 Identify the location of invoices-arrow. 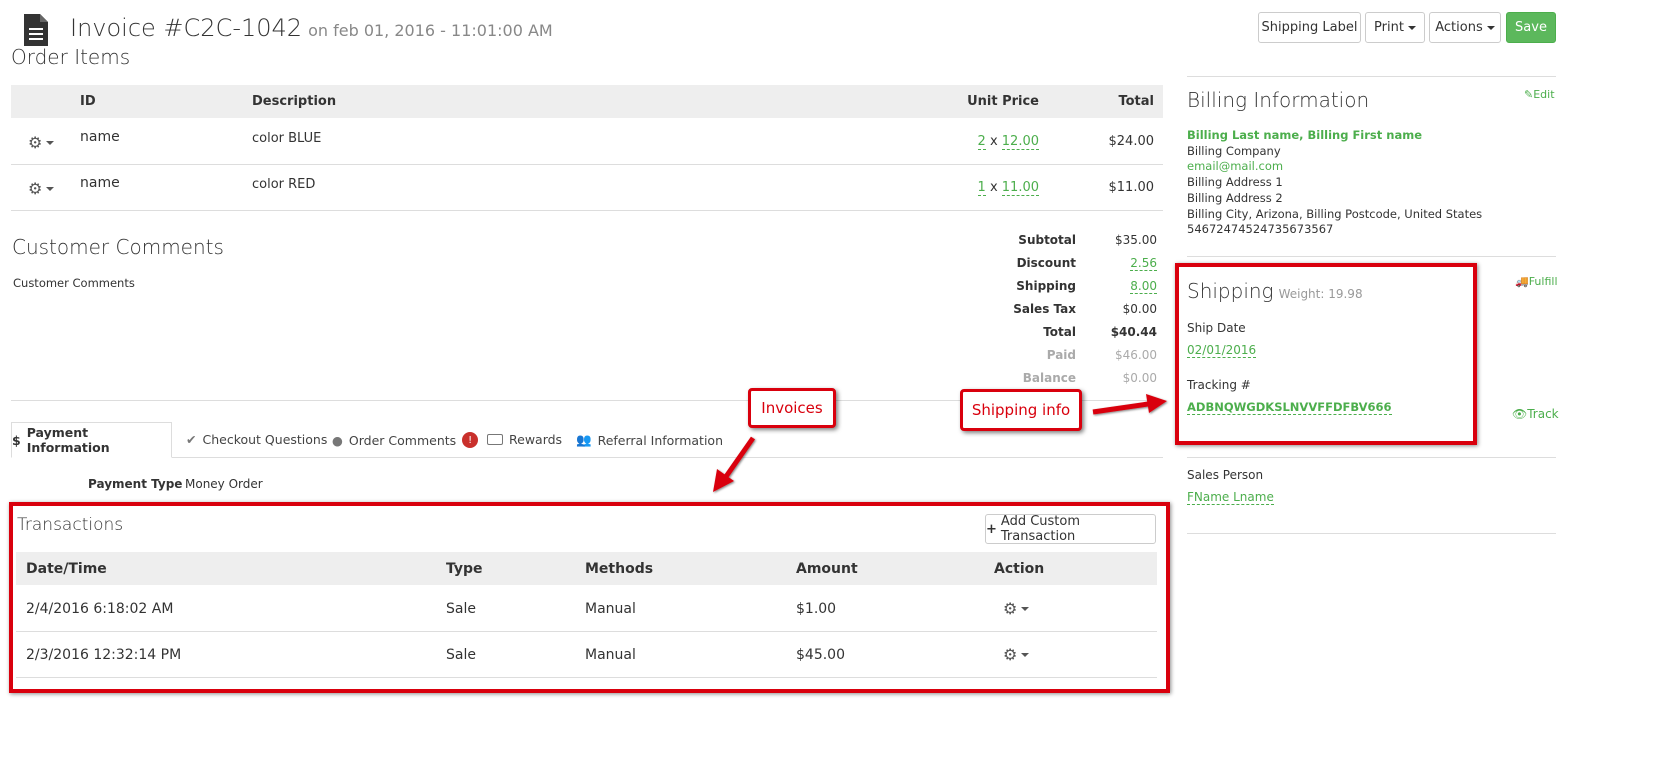
(734, 464).